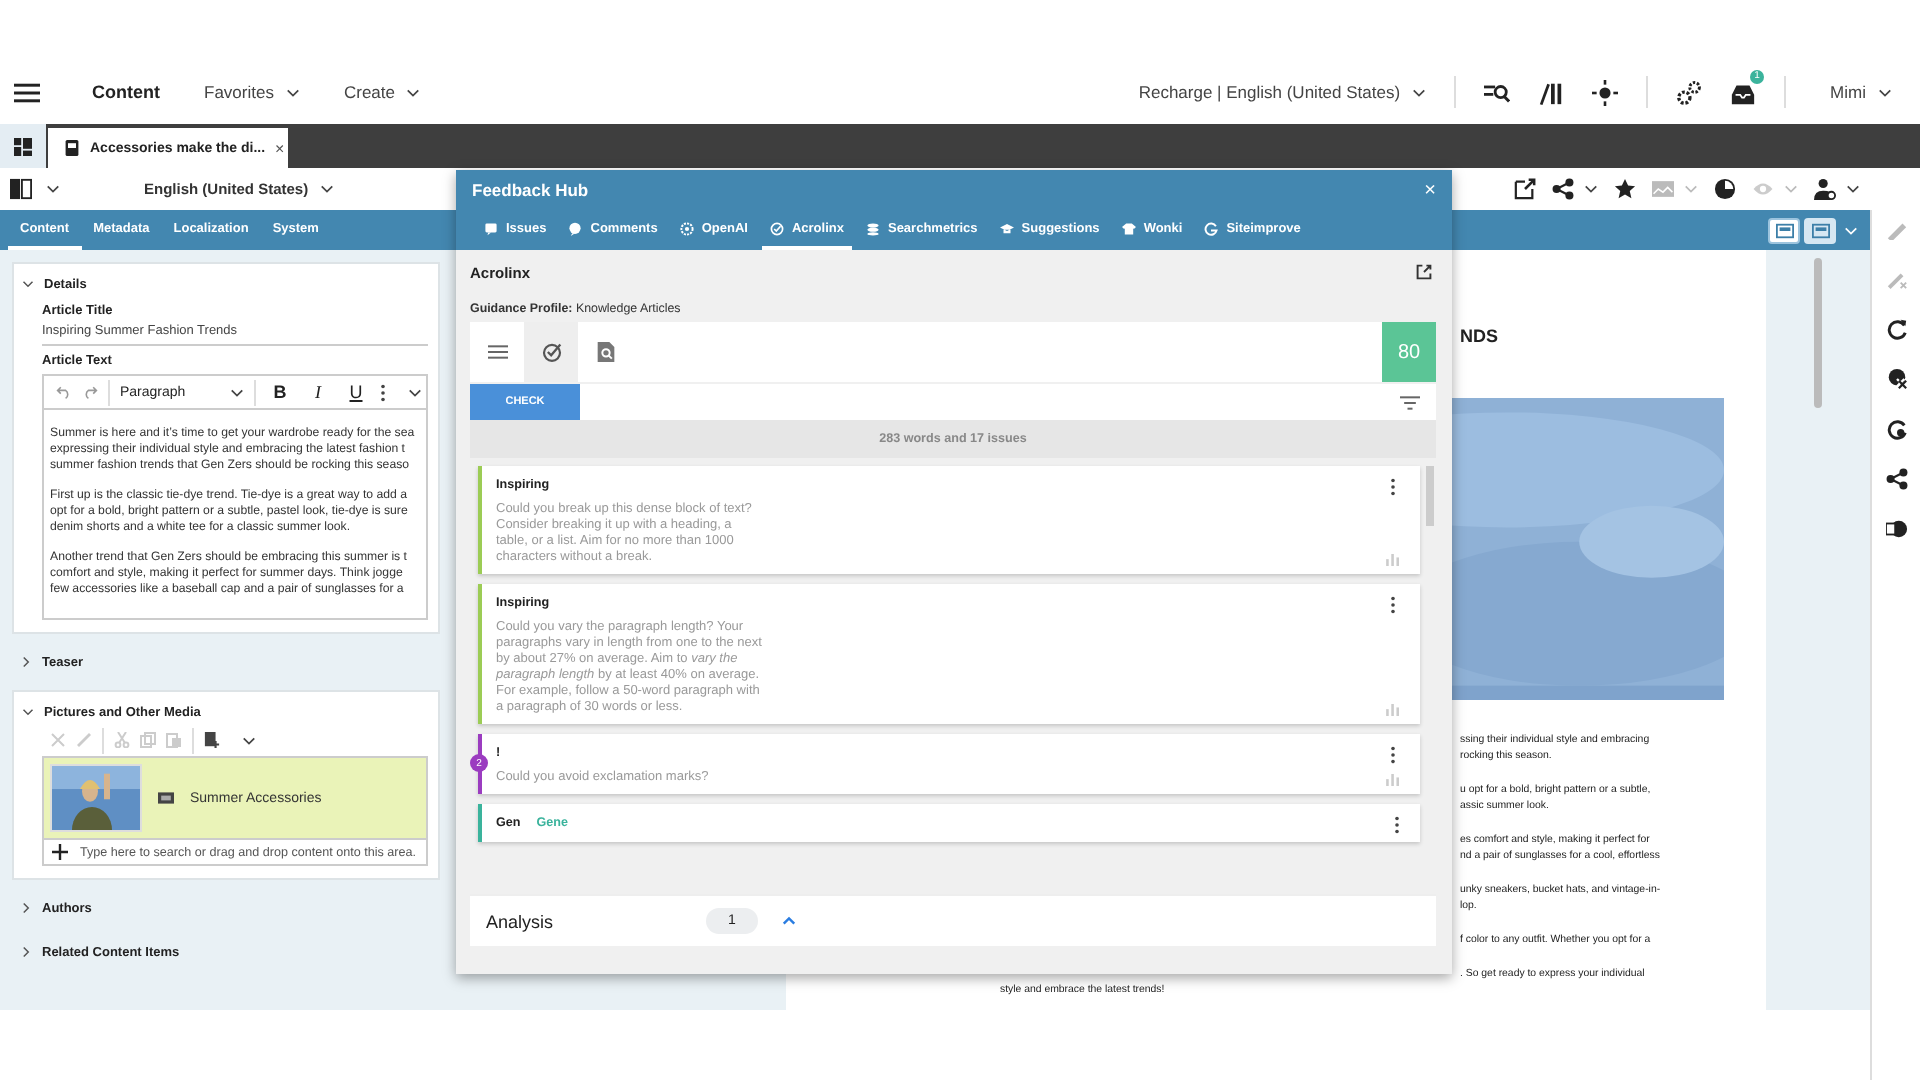  Describe the element at coordinates (1896, 429) in the screenshot. I see `sync-icon` at that location.